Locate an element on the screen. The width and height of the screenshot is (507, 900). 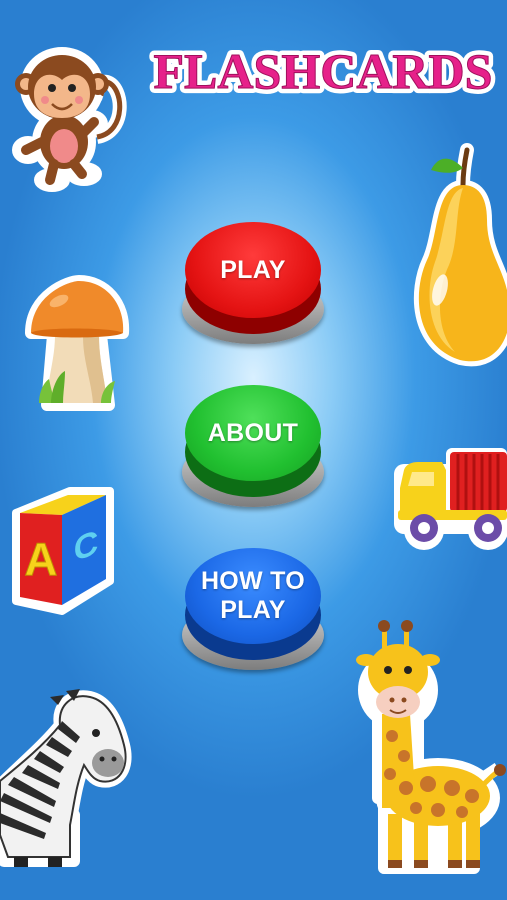
monkey-icon is located at coordinates (69, 117).